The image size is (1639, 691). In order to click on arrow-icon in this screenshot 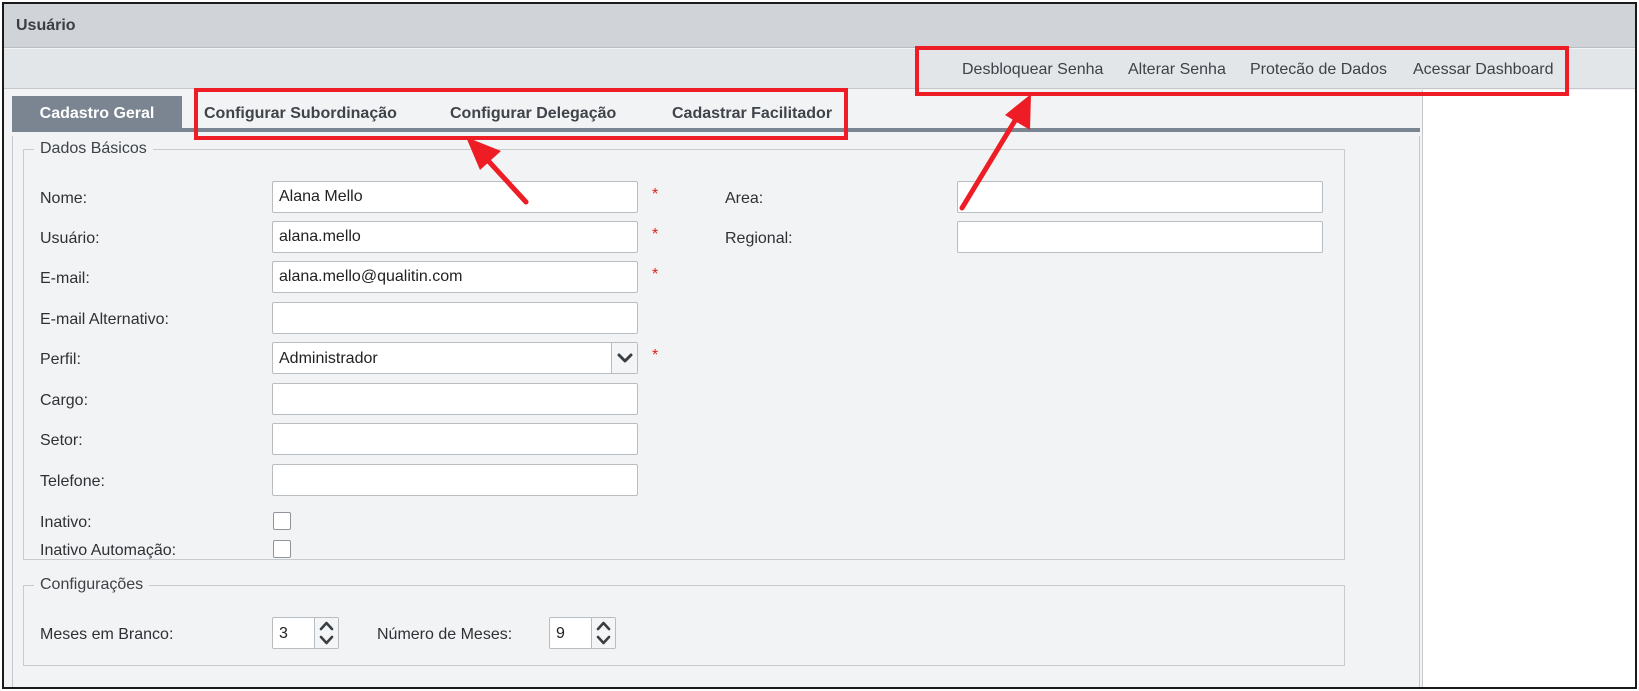, I will do `click(748, 152)`.